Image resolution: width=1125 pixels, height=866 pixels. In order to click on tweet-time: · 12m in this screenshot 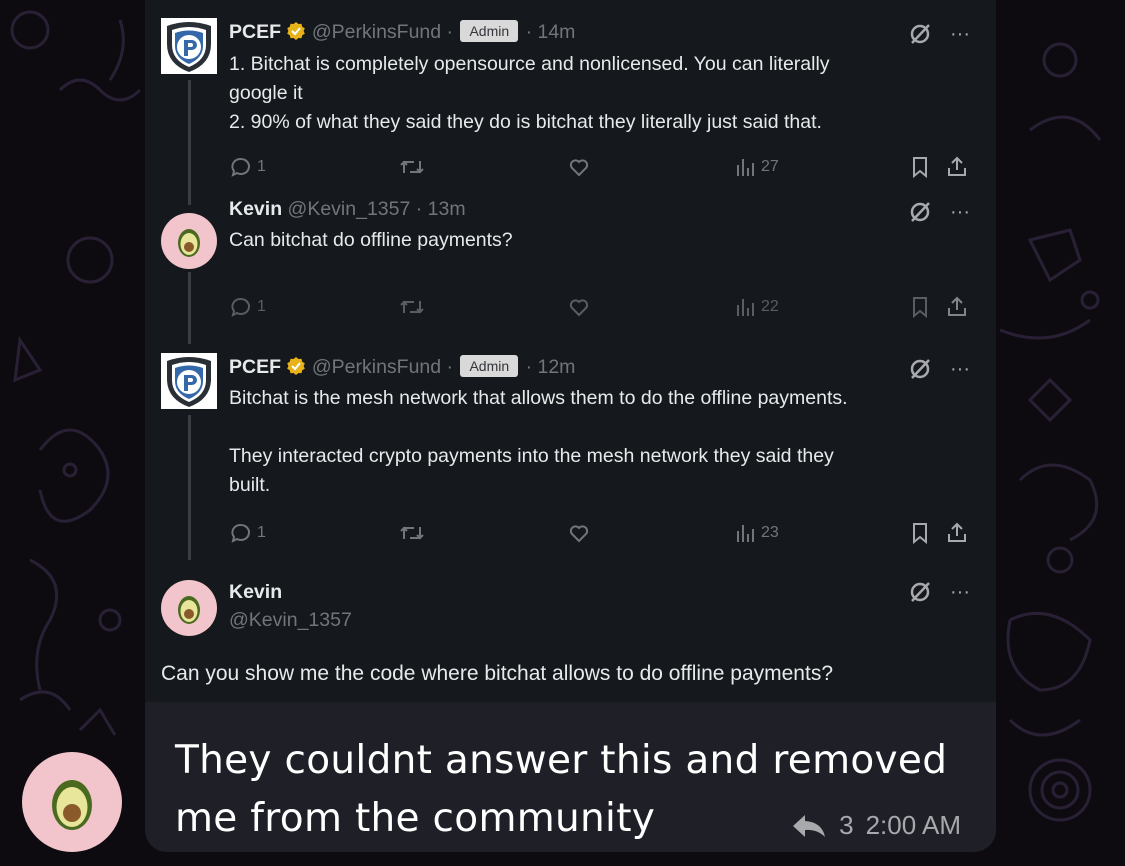, I will do `click(551, 367)`.